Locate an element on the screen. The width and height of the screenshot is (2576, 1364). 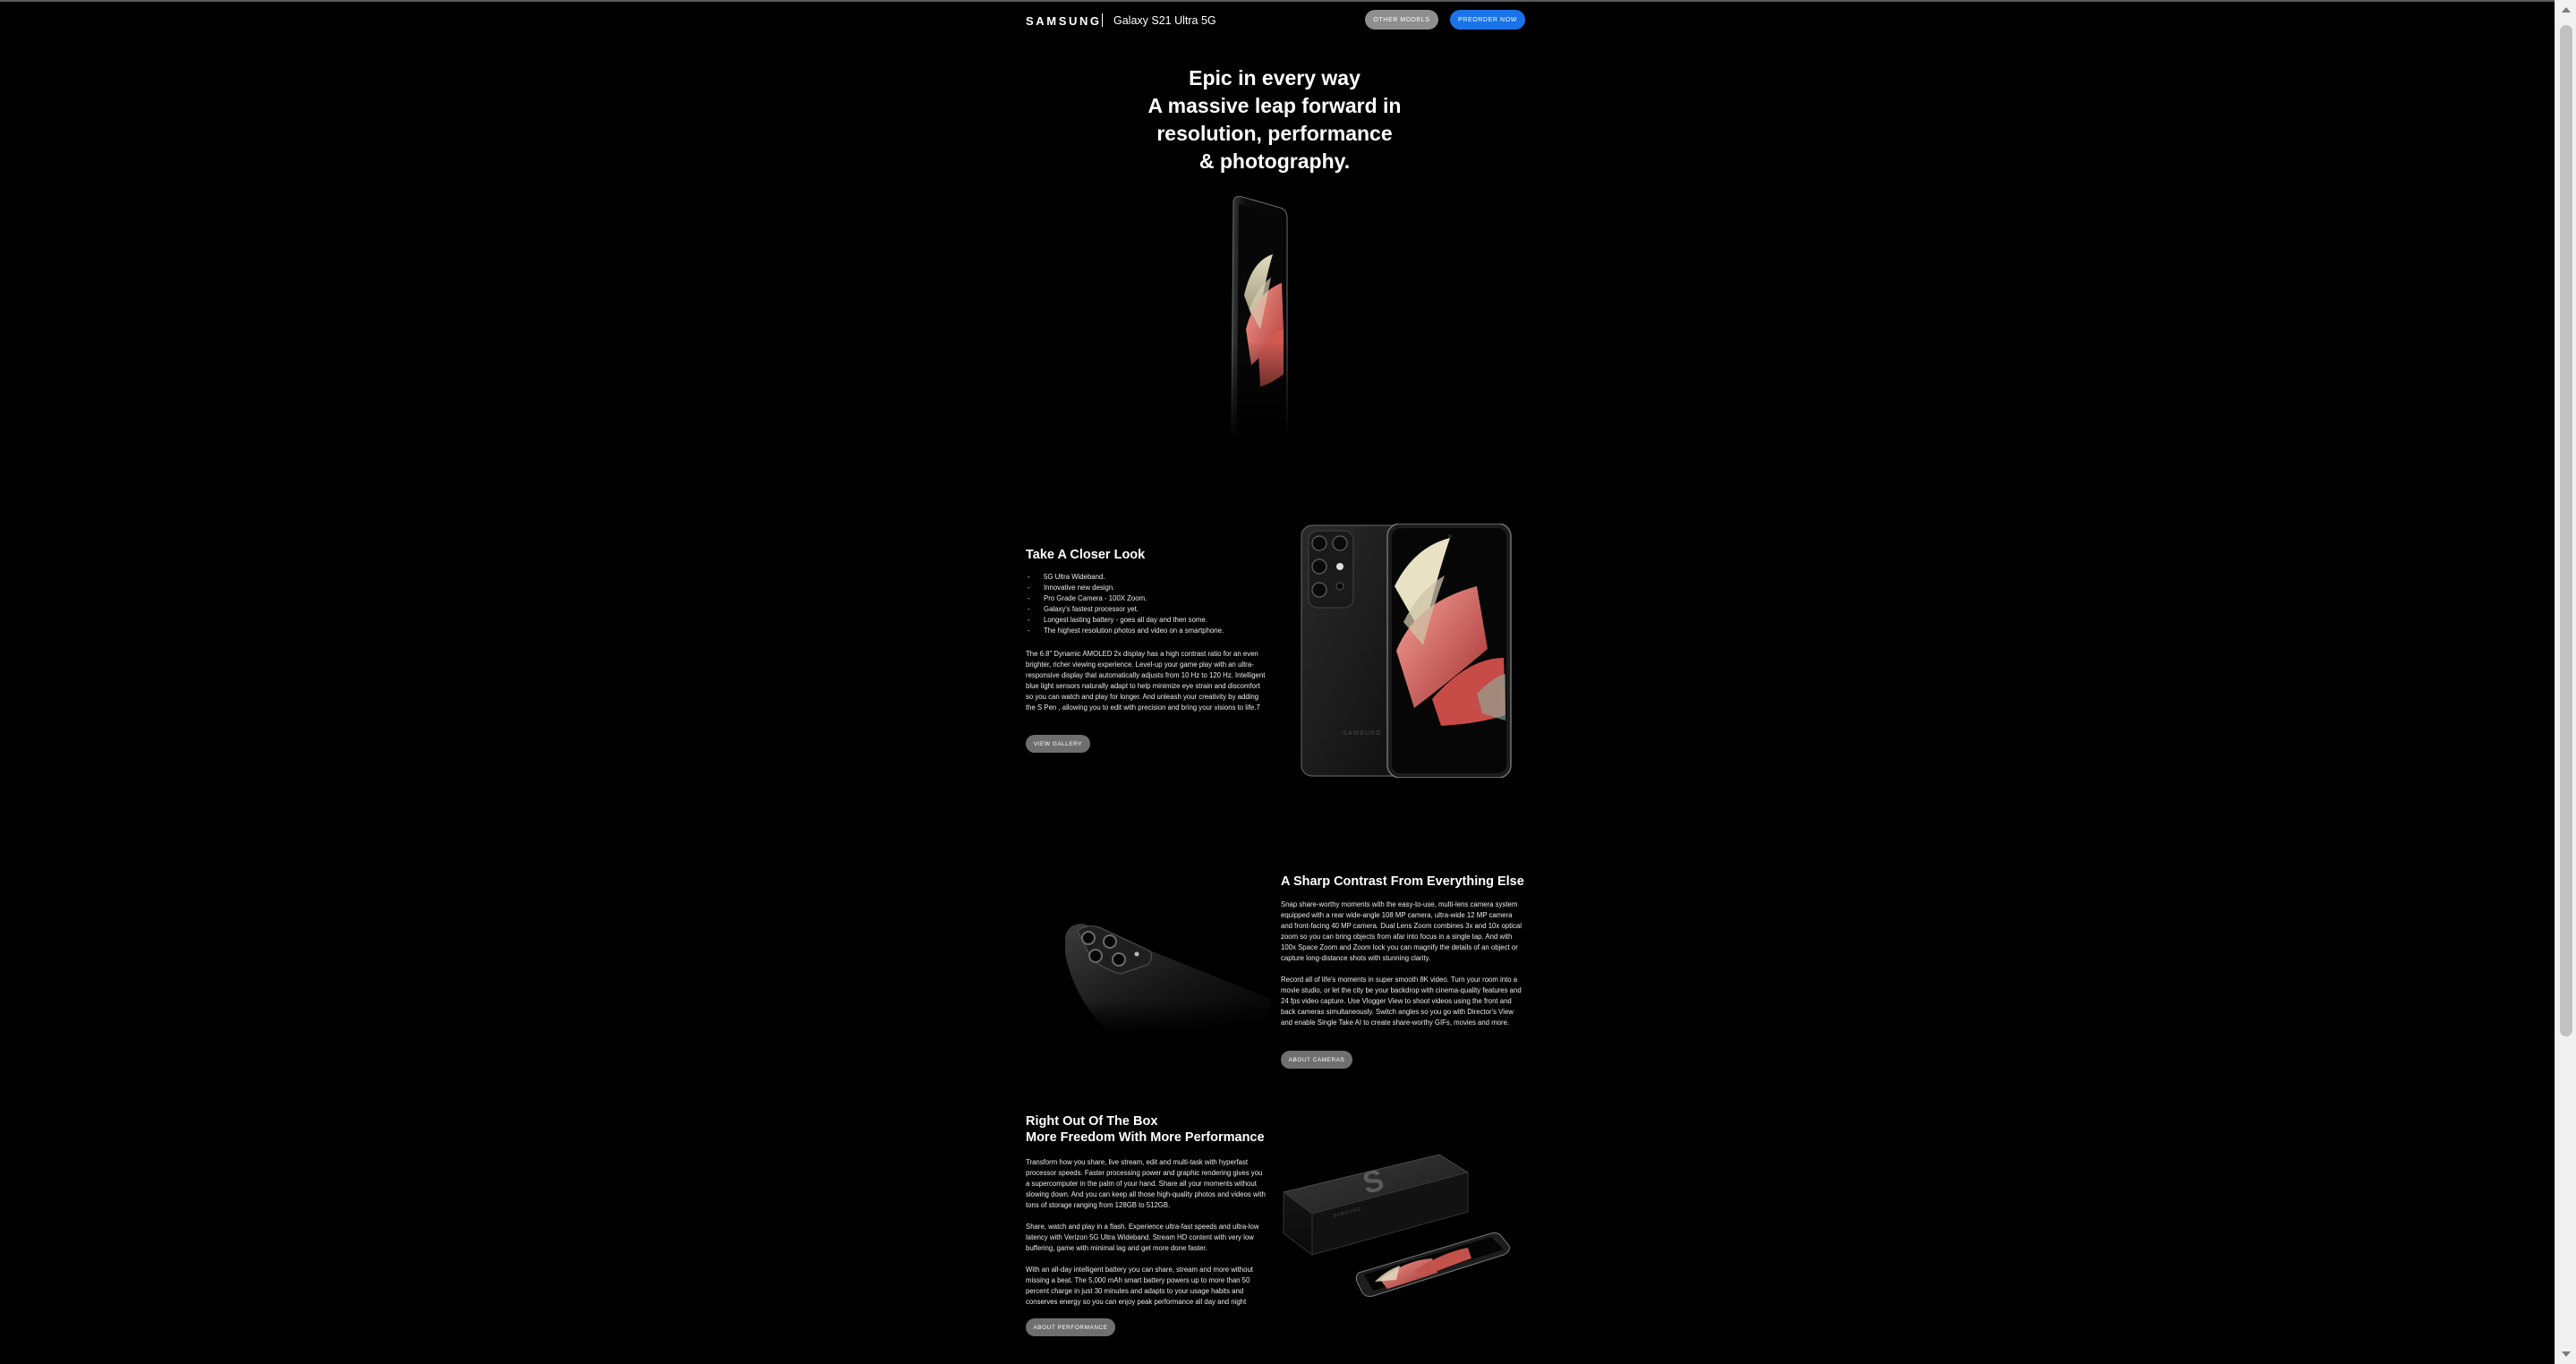
other-models-button: OTHER MODELS is located at coordinates (1401, 20).